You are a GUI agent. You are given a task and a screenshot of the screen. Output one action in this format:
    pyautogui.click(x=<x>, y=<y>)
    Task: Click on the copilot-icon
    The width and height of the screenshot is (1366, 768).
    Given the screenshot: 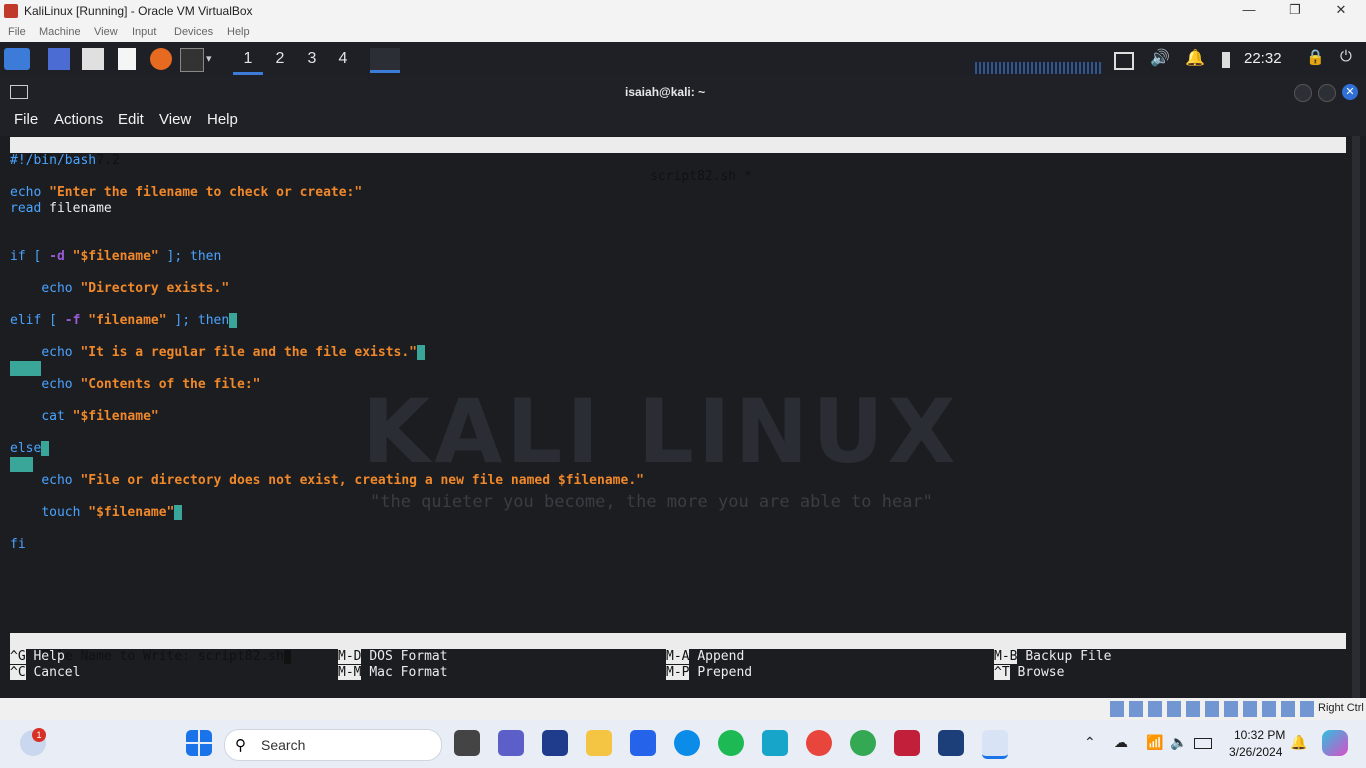 What is the action you would take?
    pyautogui.click(x=1335, y=743)
    